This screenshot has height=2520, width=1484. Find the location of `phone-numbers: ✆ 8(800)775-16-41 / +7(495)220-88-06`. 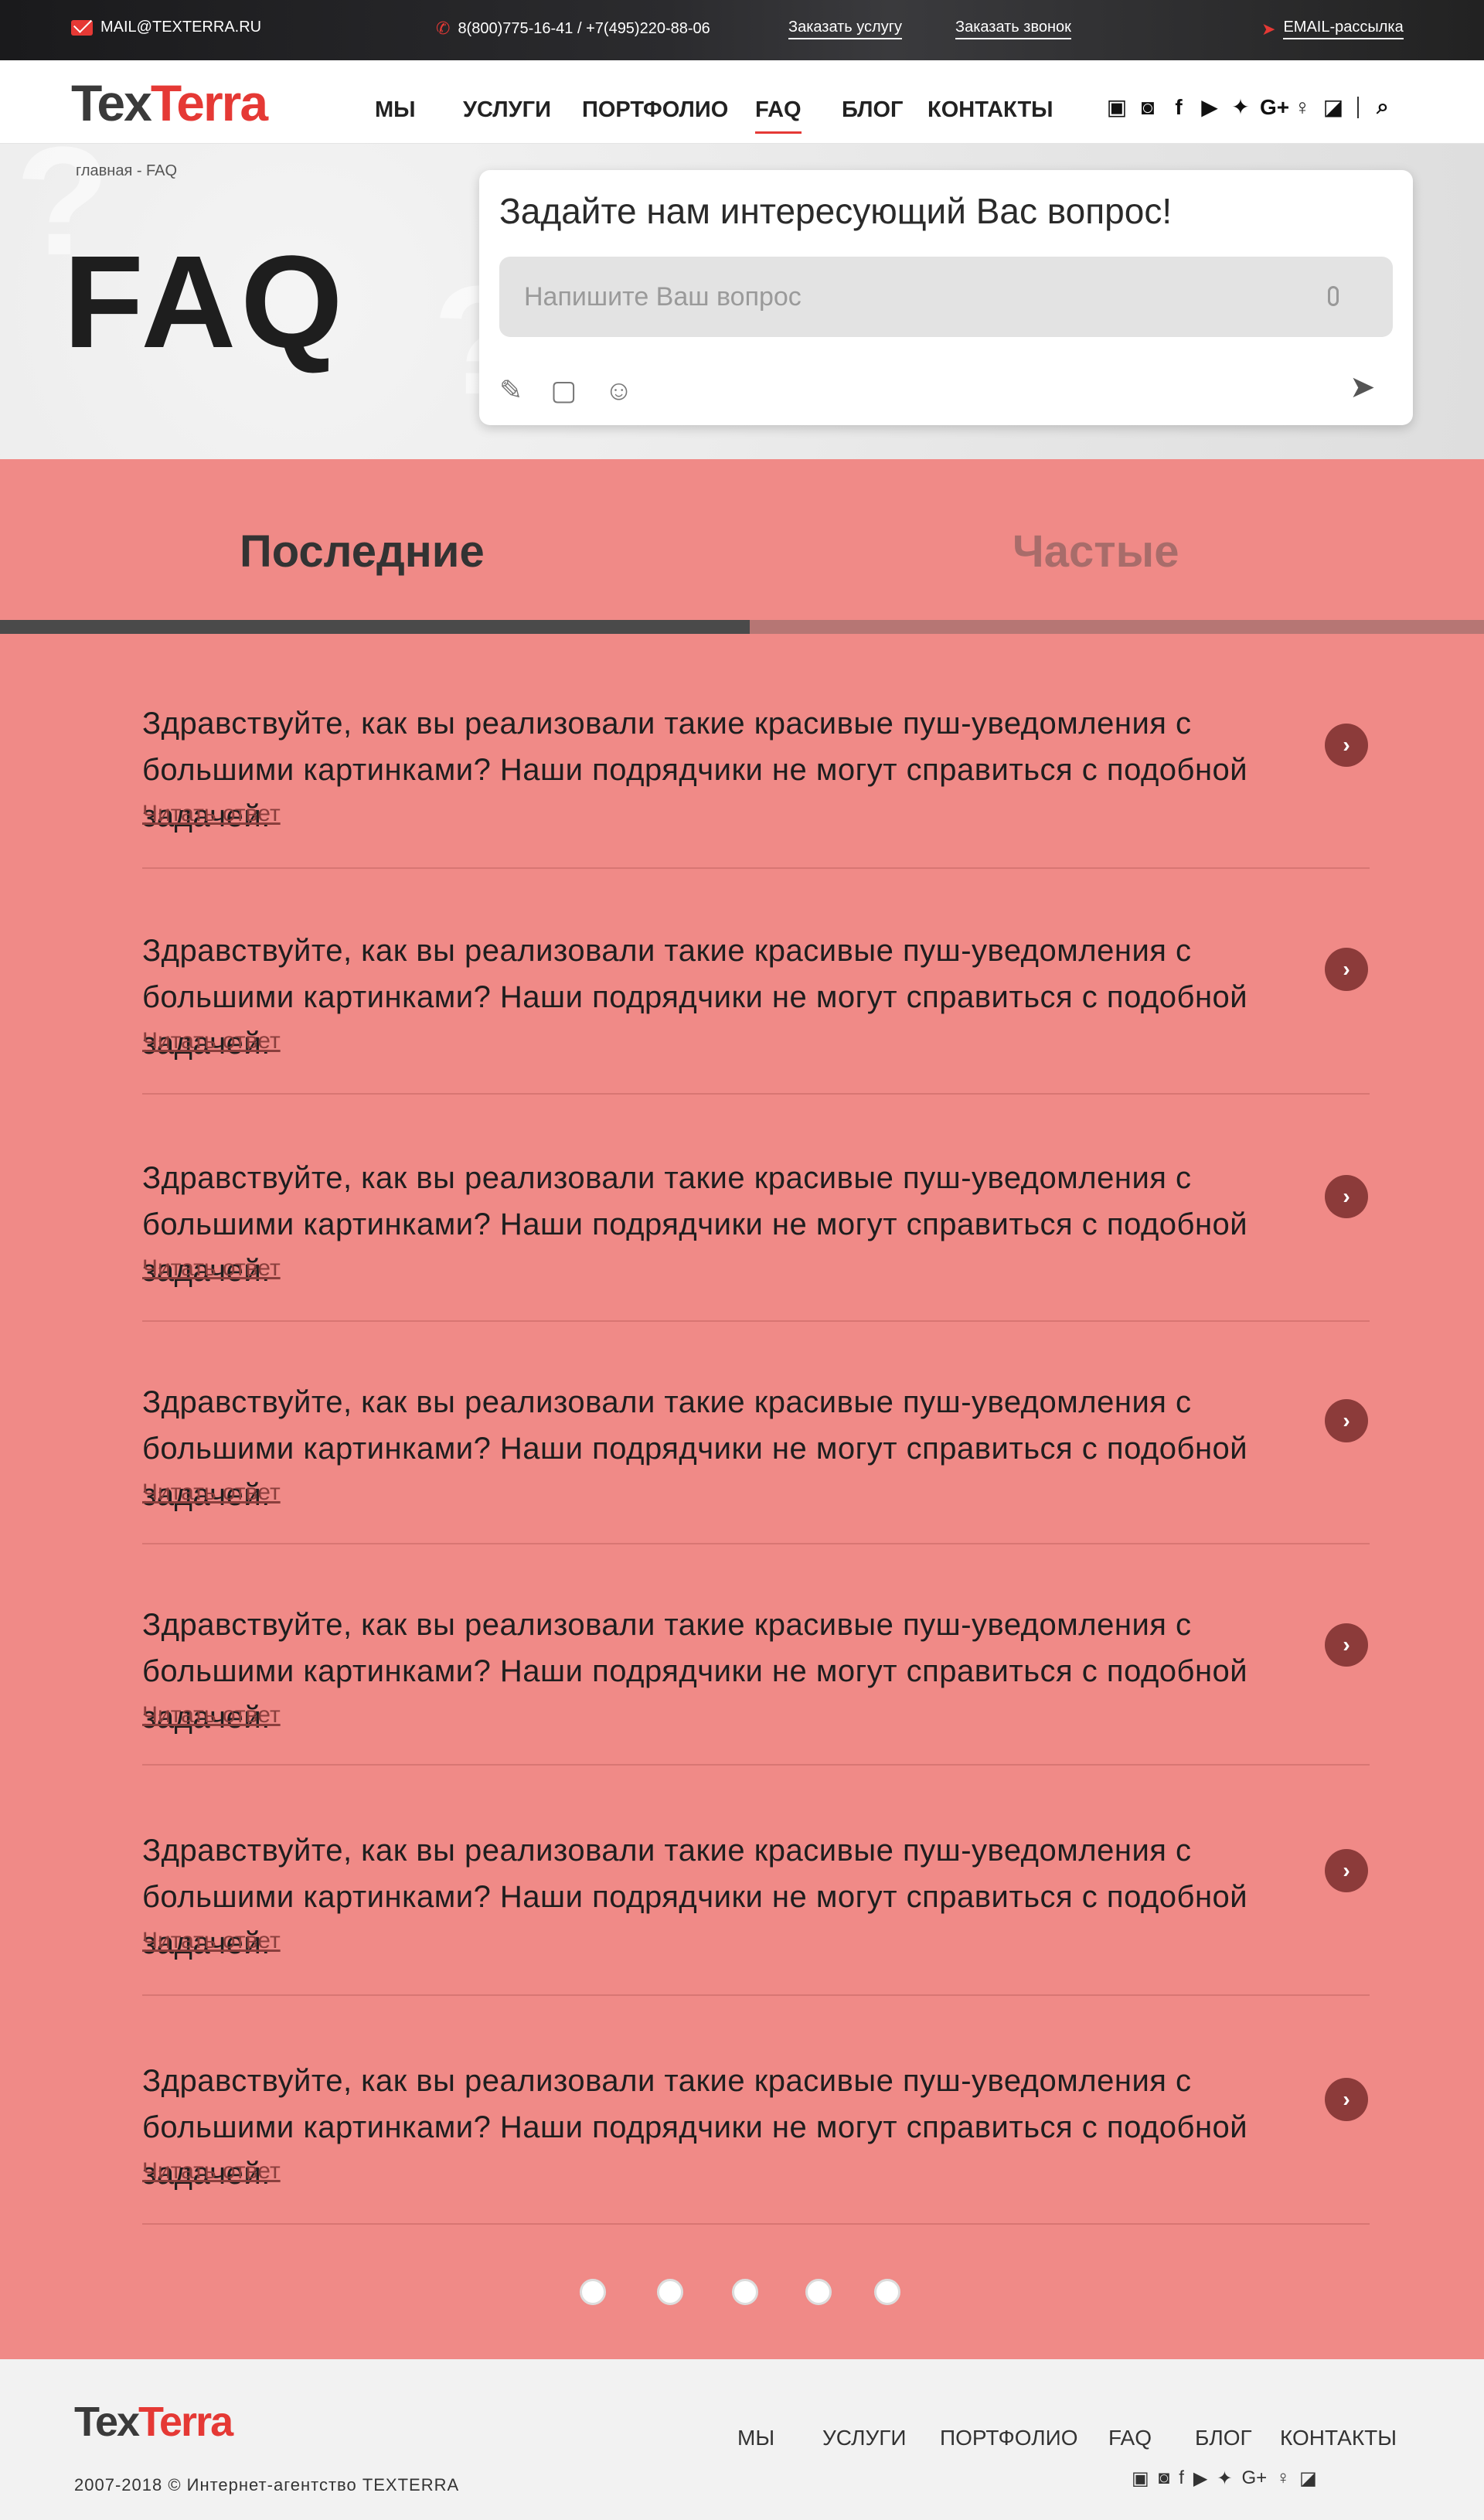

phone-numbers: ✆ 8(800)775-16-41 / +7(495)220-88-06 is located at coordinates (573, 29).